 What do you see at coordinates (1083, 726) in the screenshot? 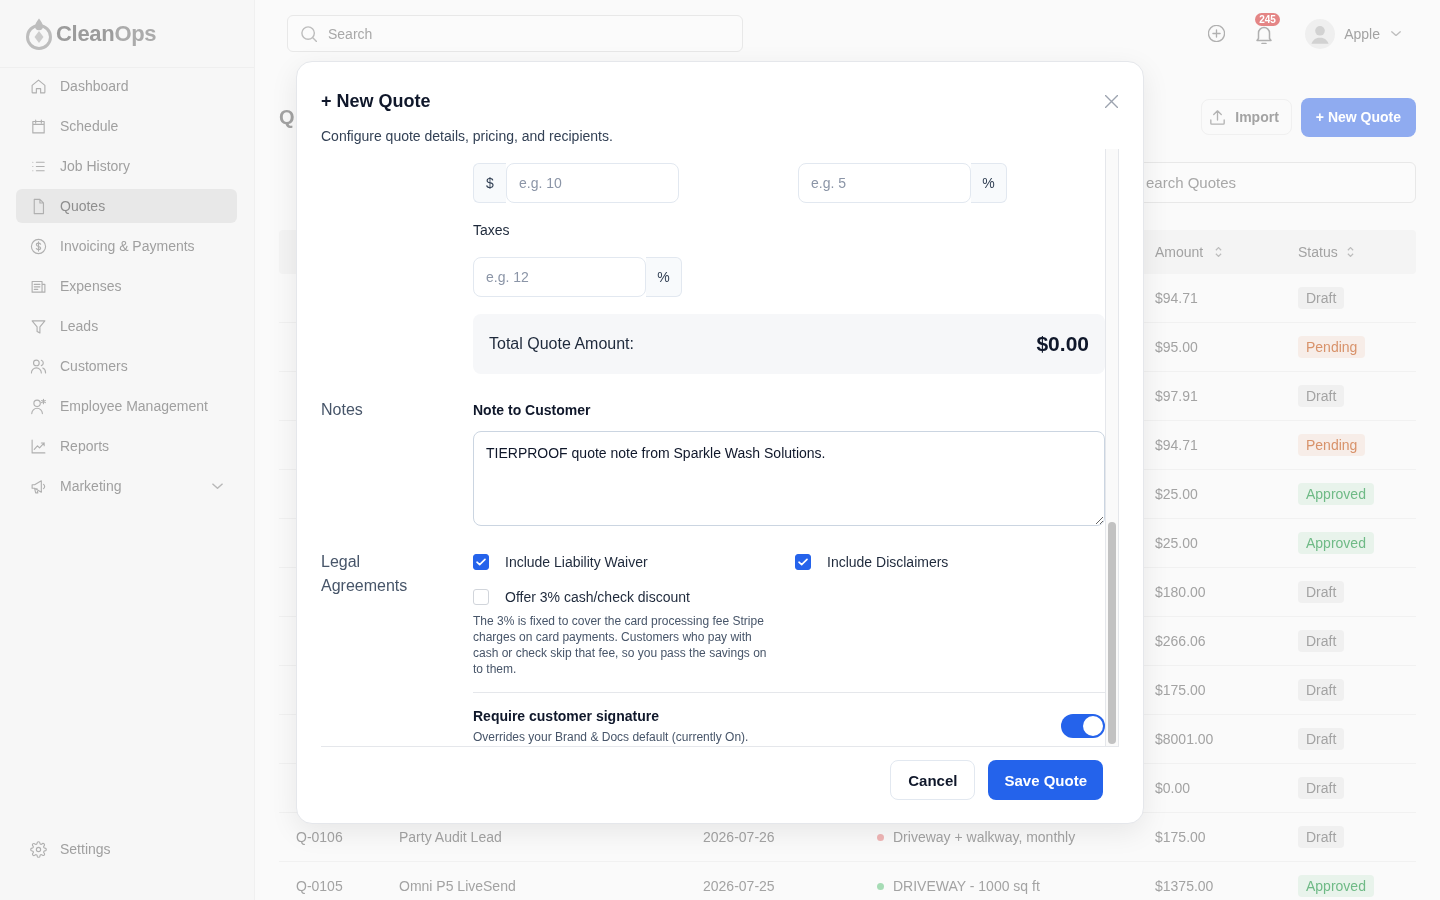
I see `toggle-switch` at bounding box center [1083, 726].